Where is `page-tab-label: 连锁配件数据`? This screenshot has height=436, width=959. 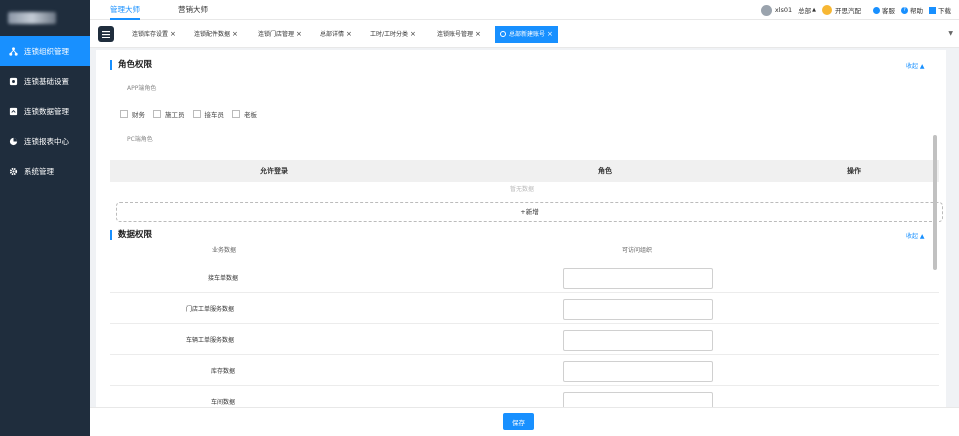
page-tab-label: 连锁配件数据 is located at coordinates (212, 34).